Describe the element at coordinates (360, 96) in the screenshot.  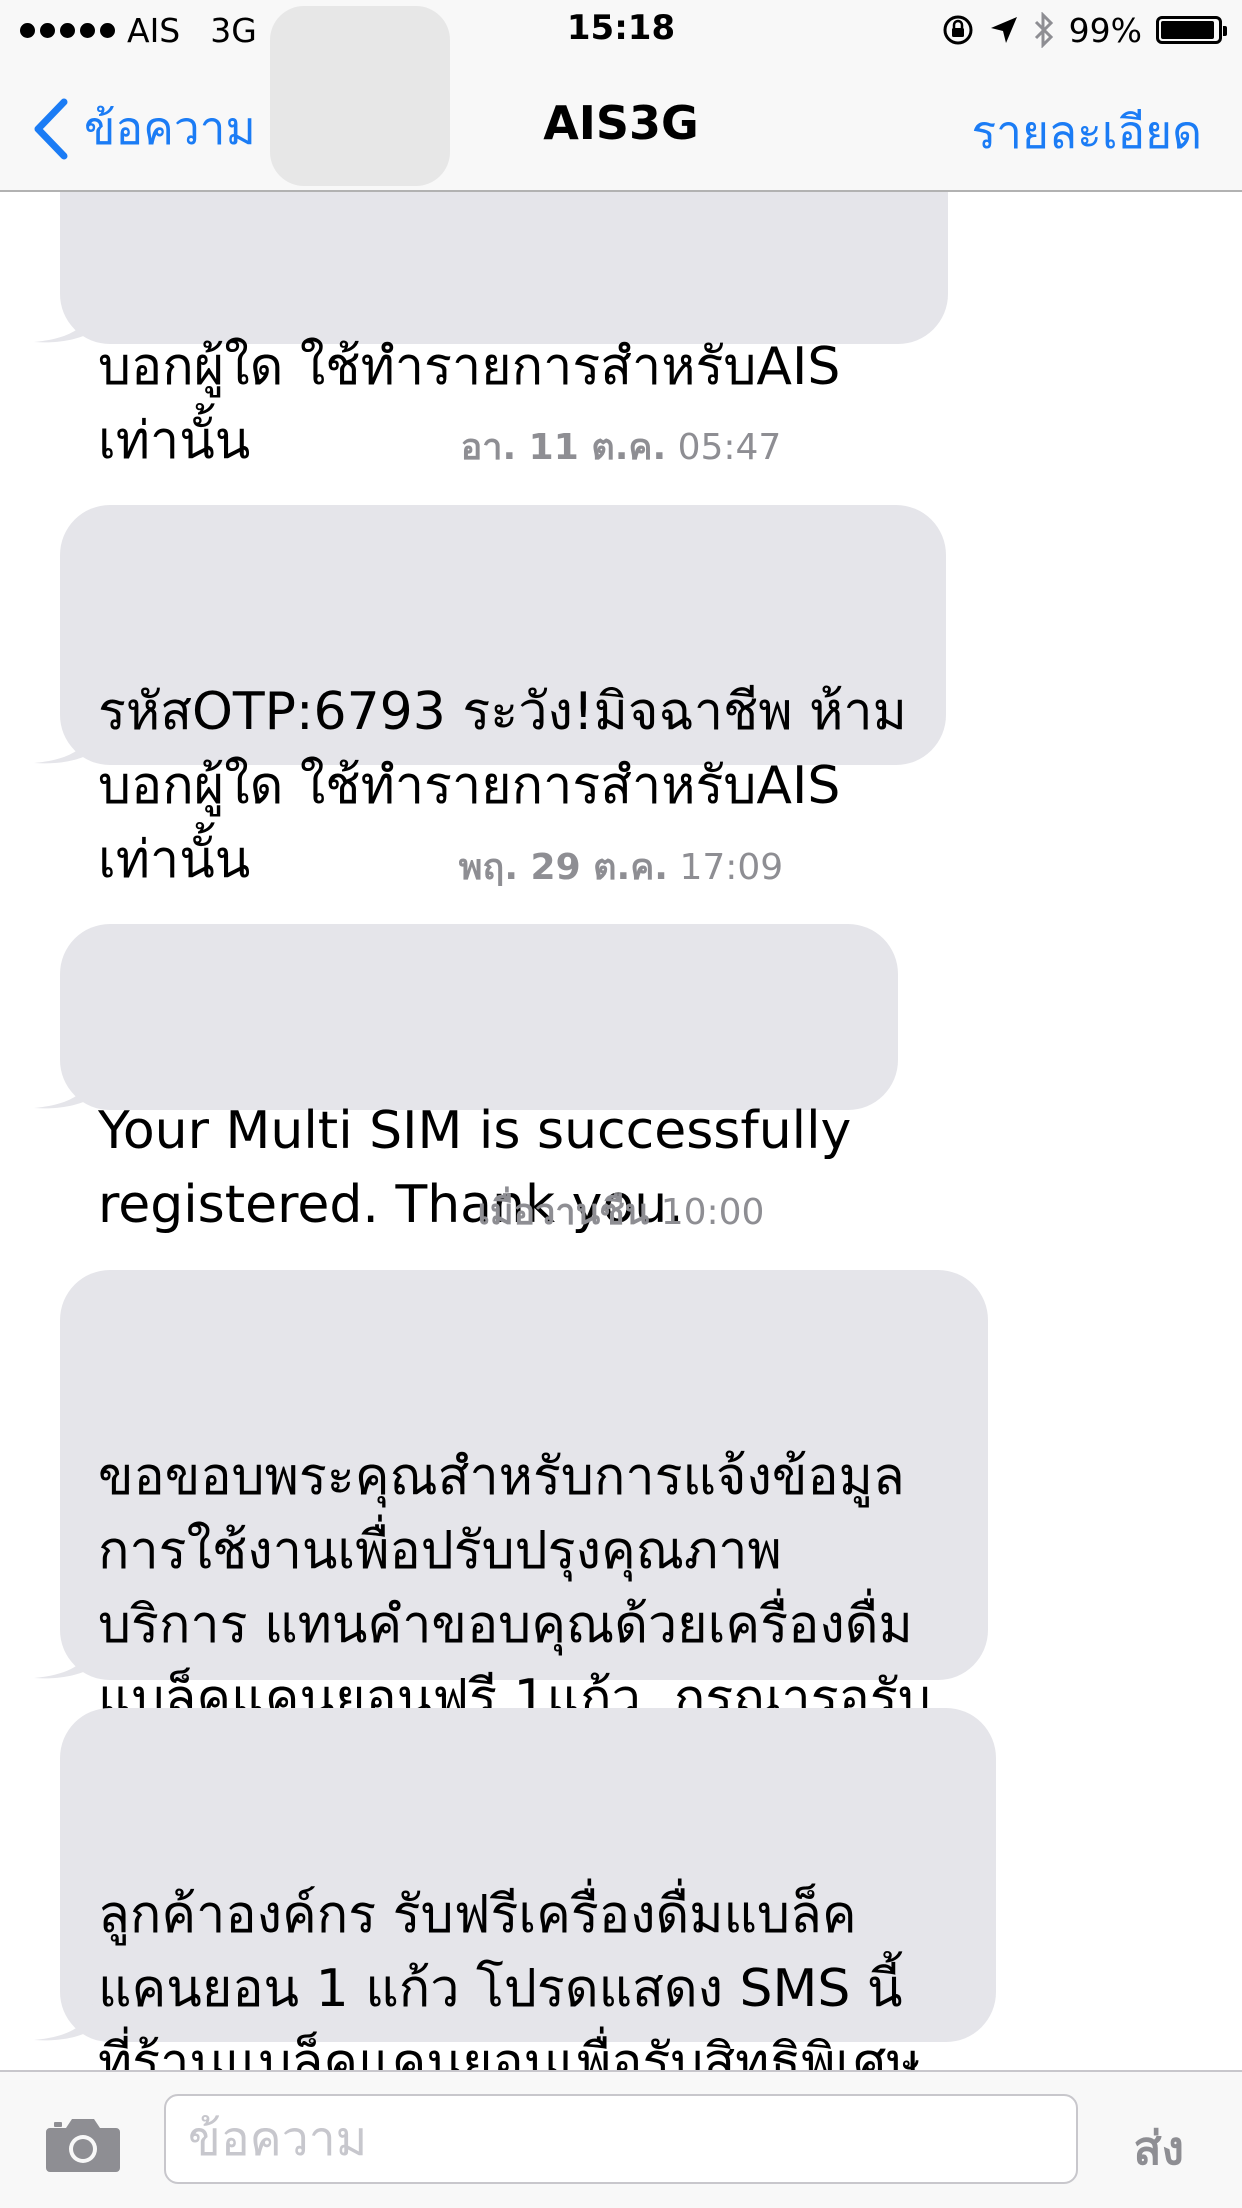
I see `floating-overlay` at that location.